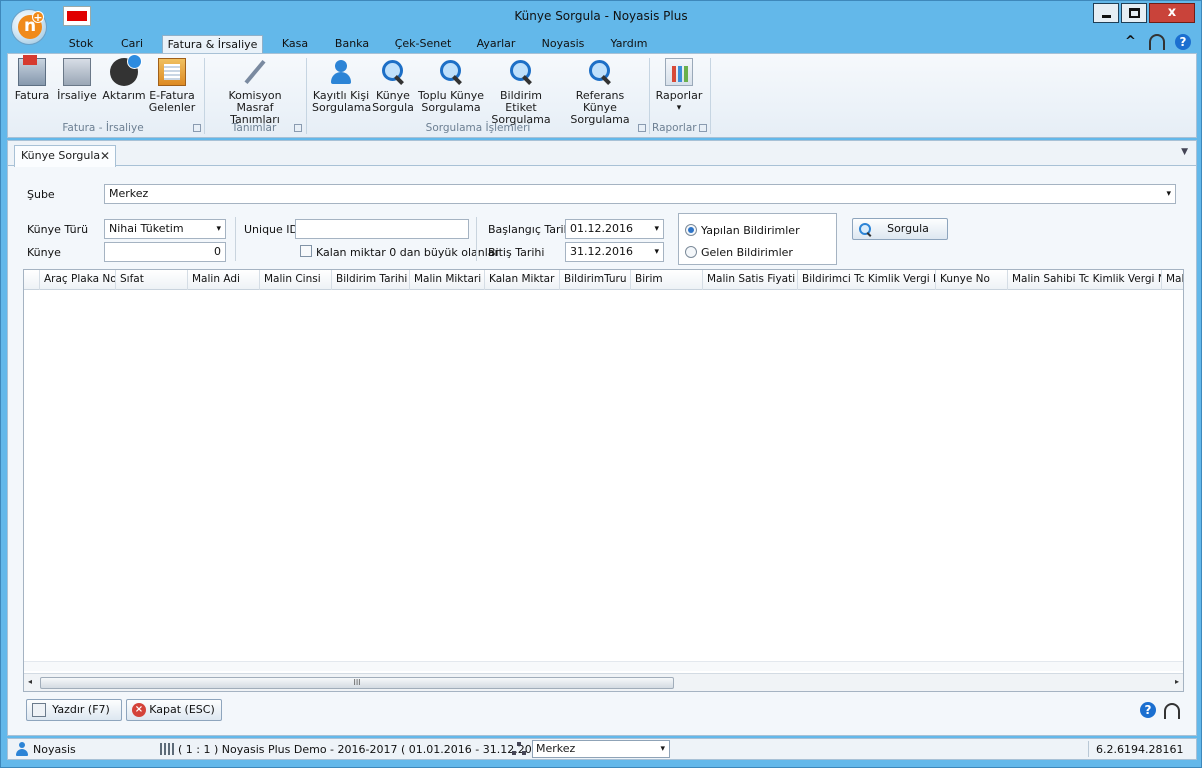  What do you see at coordinates (972, 280) in the screenshot?
I see `column-header: Kunye No` at bounding box center [972, 280].